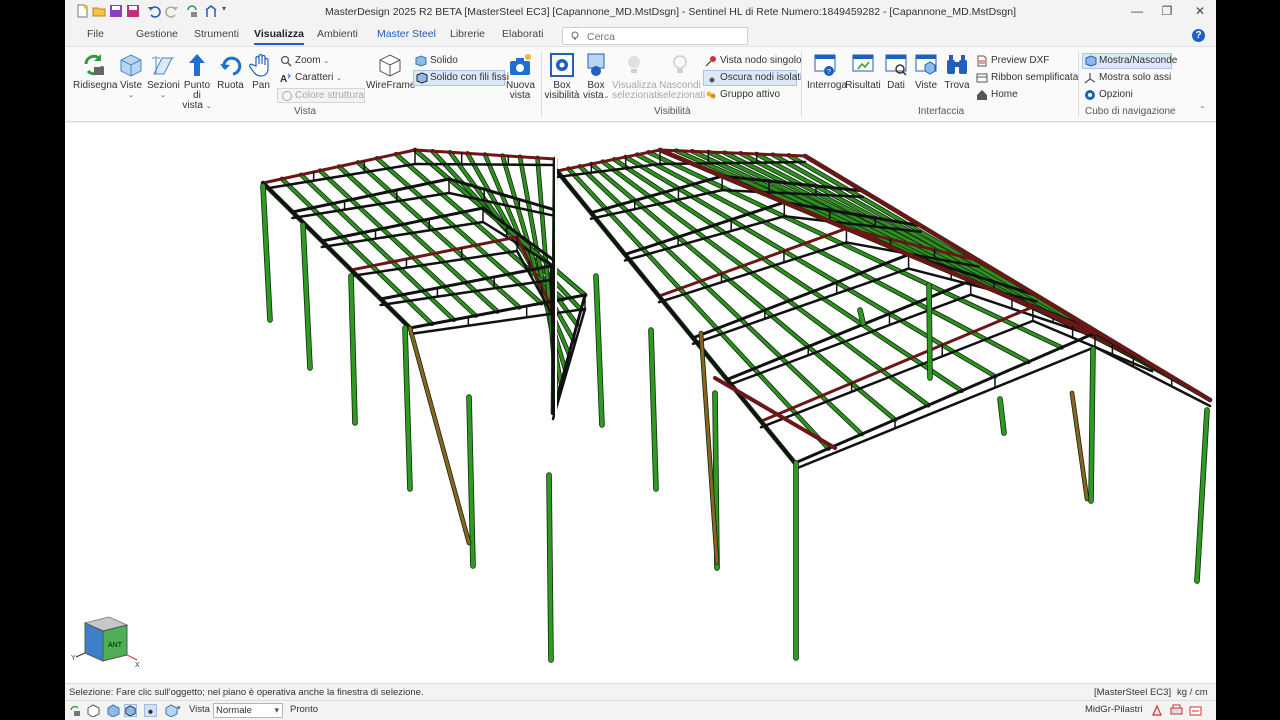 The image size is (1280, 720). I want to click on move-tool-icon, so click(1157, 710).